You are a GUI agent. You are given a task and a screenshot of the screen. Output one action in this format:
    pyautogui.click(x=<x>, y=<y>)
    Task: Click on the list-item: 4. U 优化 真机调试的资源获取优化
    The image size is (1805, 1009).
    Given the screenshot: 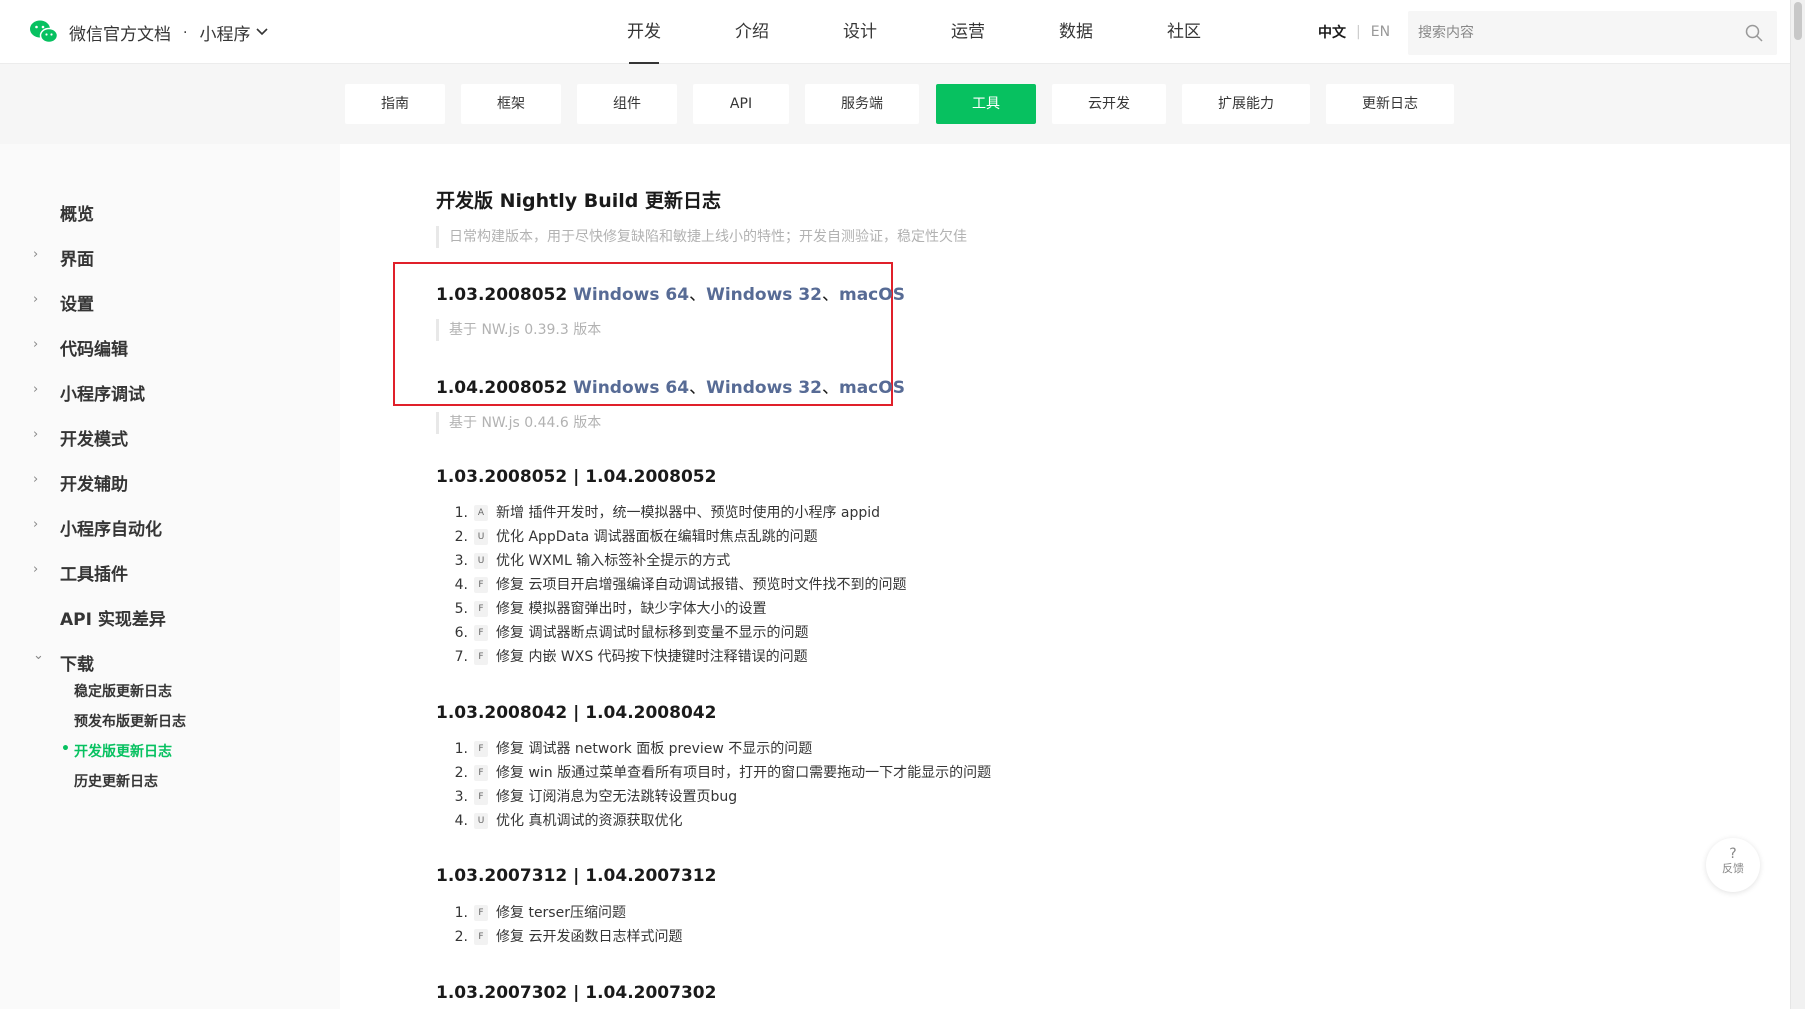 What is the action you would take?
    pyautogui.click(x=718, y=821)
    